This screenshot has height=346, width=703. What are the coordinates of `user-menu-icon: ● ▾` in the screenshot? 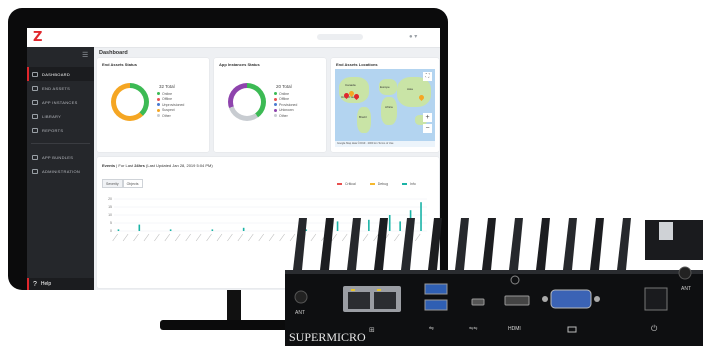 It's located at (413, 36).